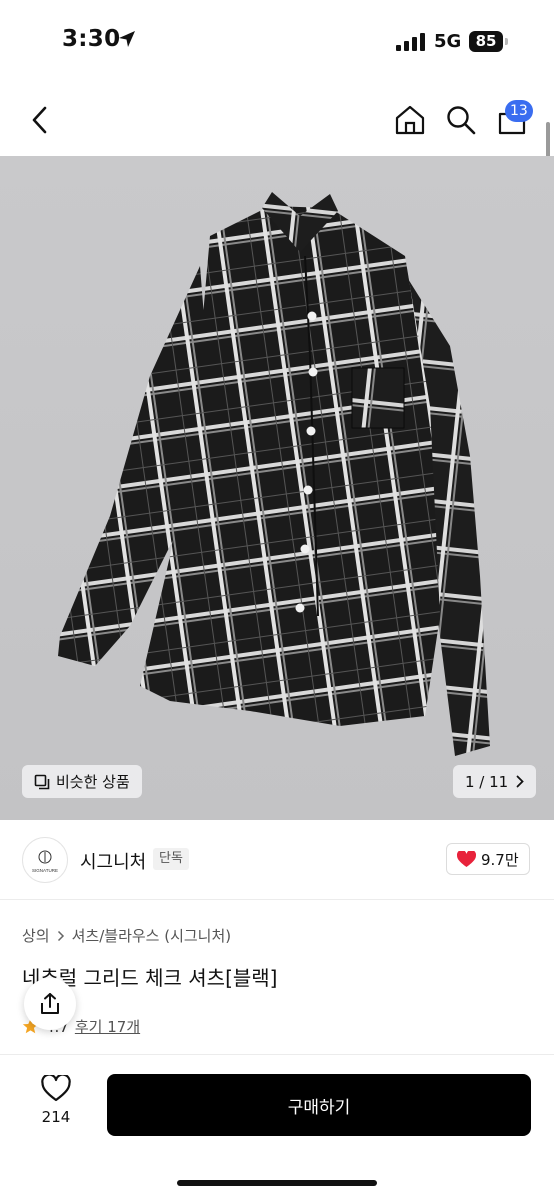 Image resolution: width=554 pixels, height=1200 pixels. Describe the element at coordinates (466, 858) in the screenshot. I see `heart-filled-icon` at that location.